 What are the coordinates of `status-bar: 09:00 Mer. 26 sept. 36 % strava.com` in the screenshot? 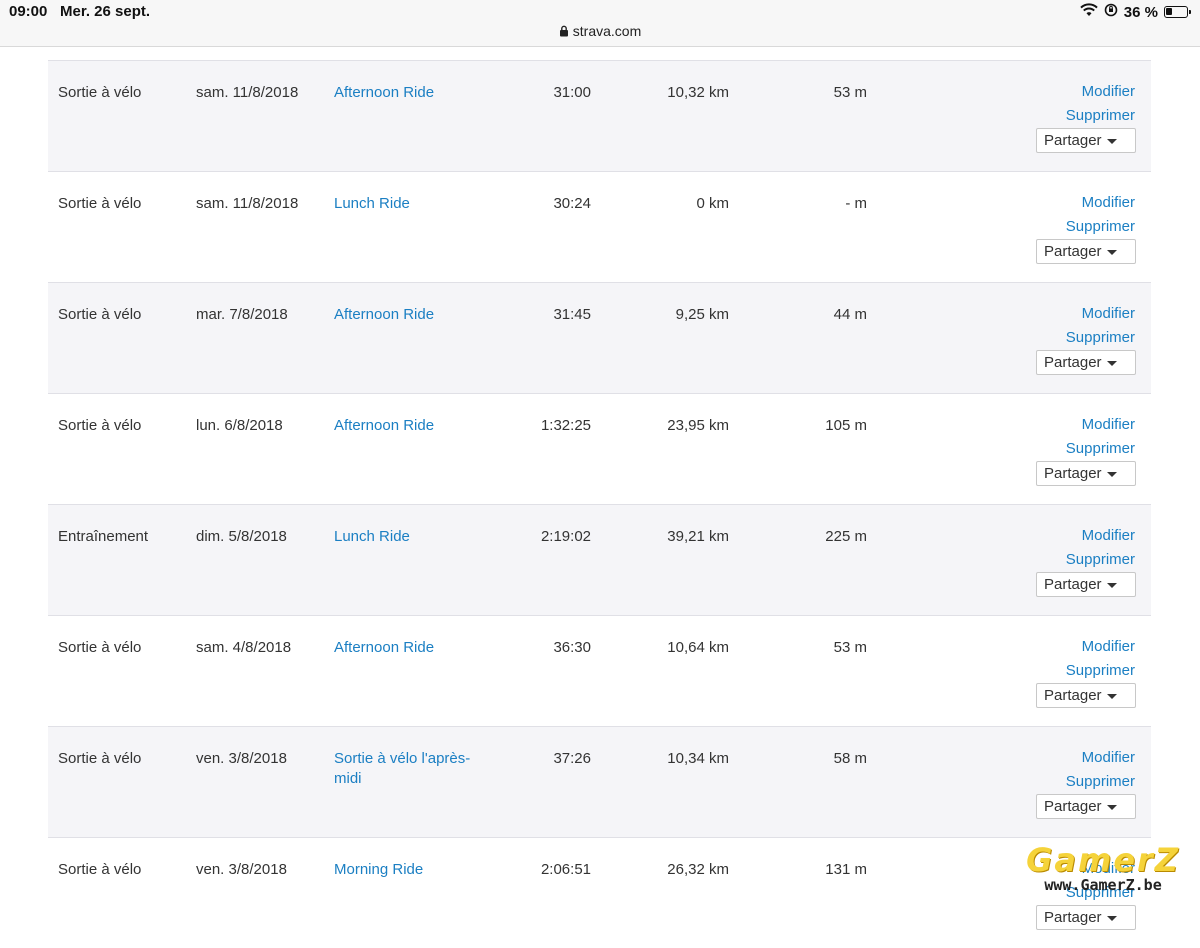 It's located at (600, 23).